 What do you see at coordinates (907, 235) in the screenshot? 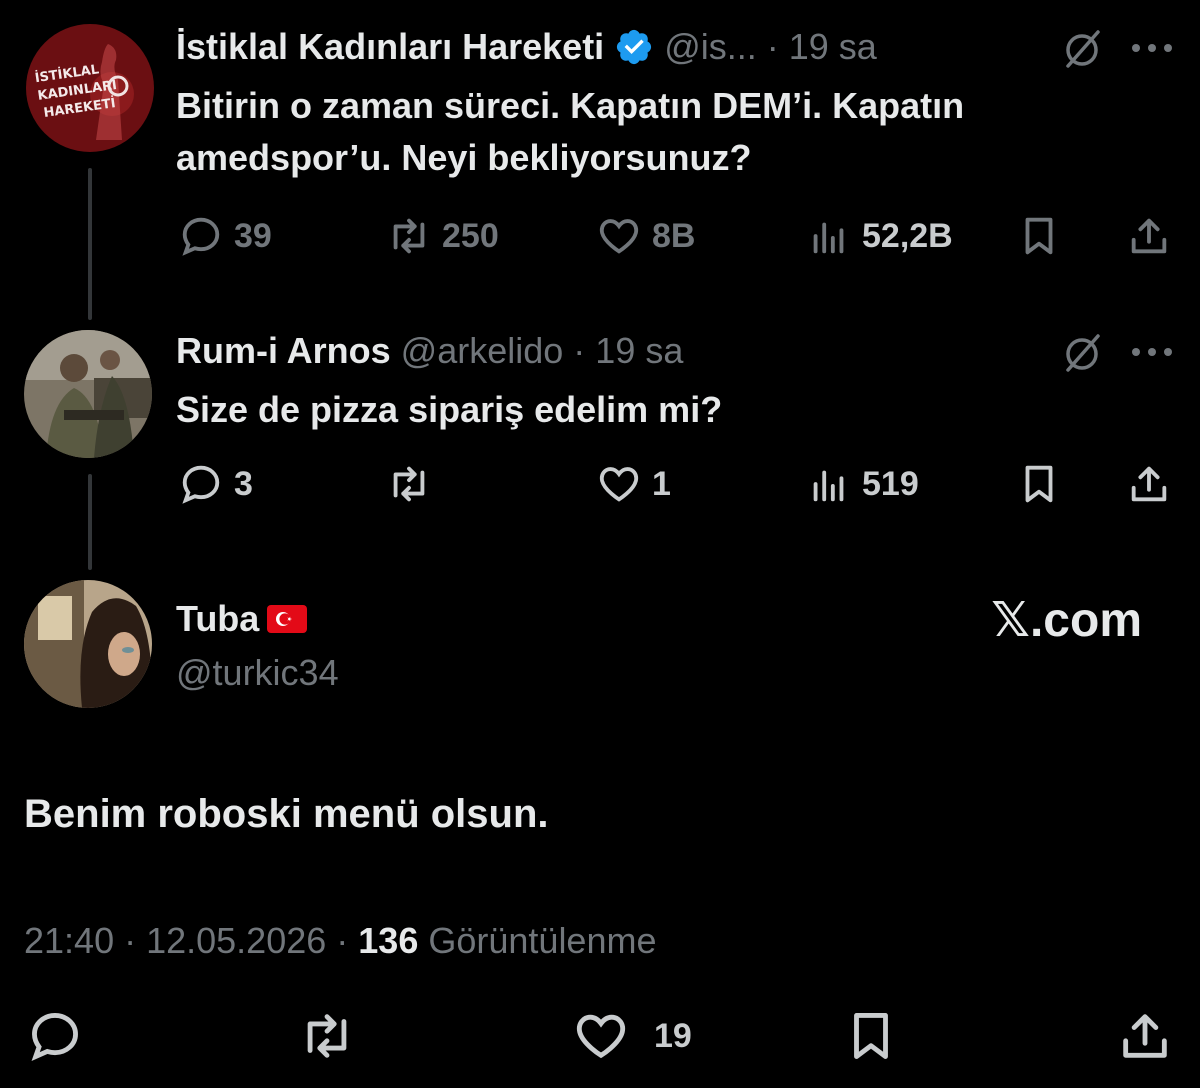
I see `views-count: 52,2B` at bounding box center [907, 235].